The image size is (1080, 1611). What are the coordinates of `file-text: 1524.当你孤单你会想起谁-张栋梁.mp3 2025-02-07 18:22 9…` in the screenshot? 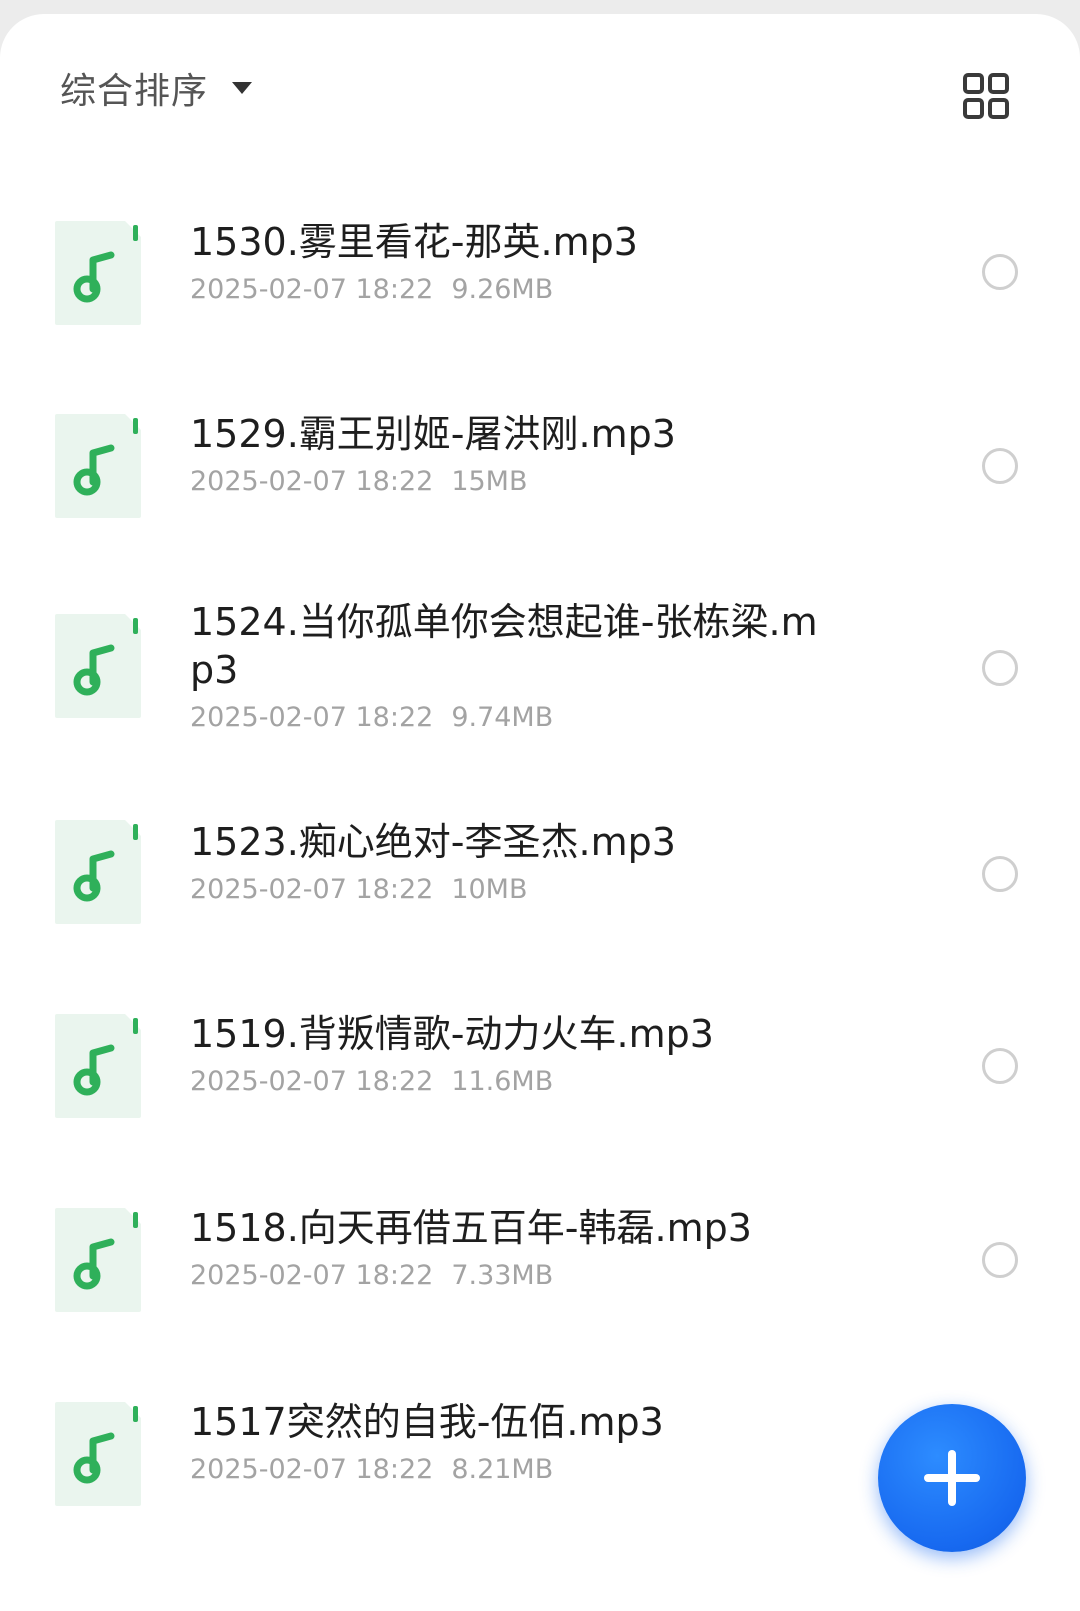 It's located at (510, 667).